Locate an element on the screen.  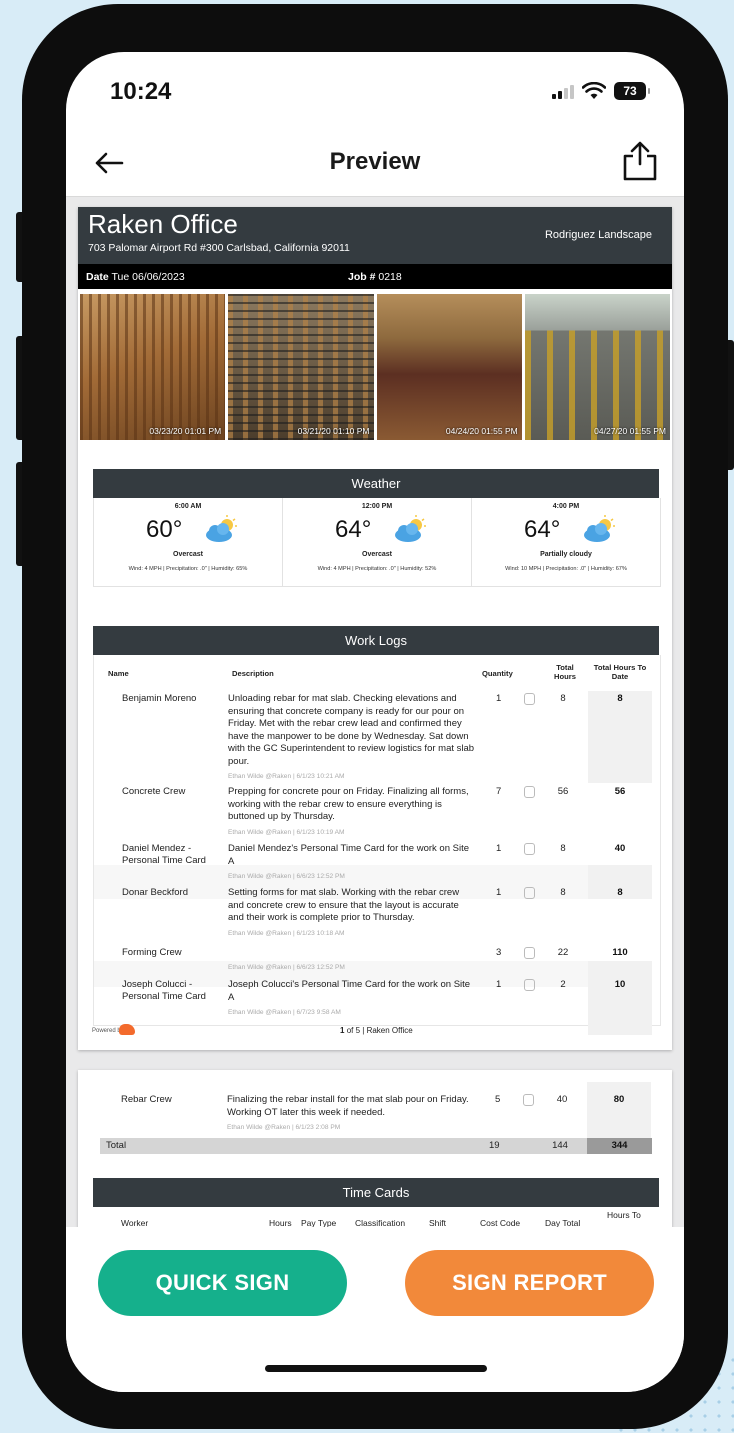
row-quantity: 5 is located at coordinates (498, 1099).